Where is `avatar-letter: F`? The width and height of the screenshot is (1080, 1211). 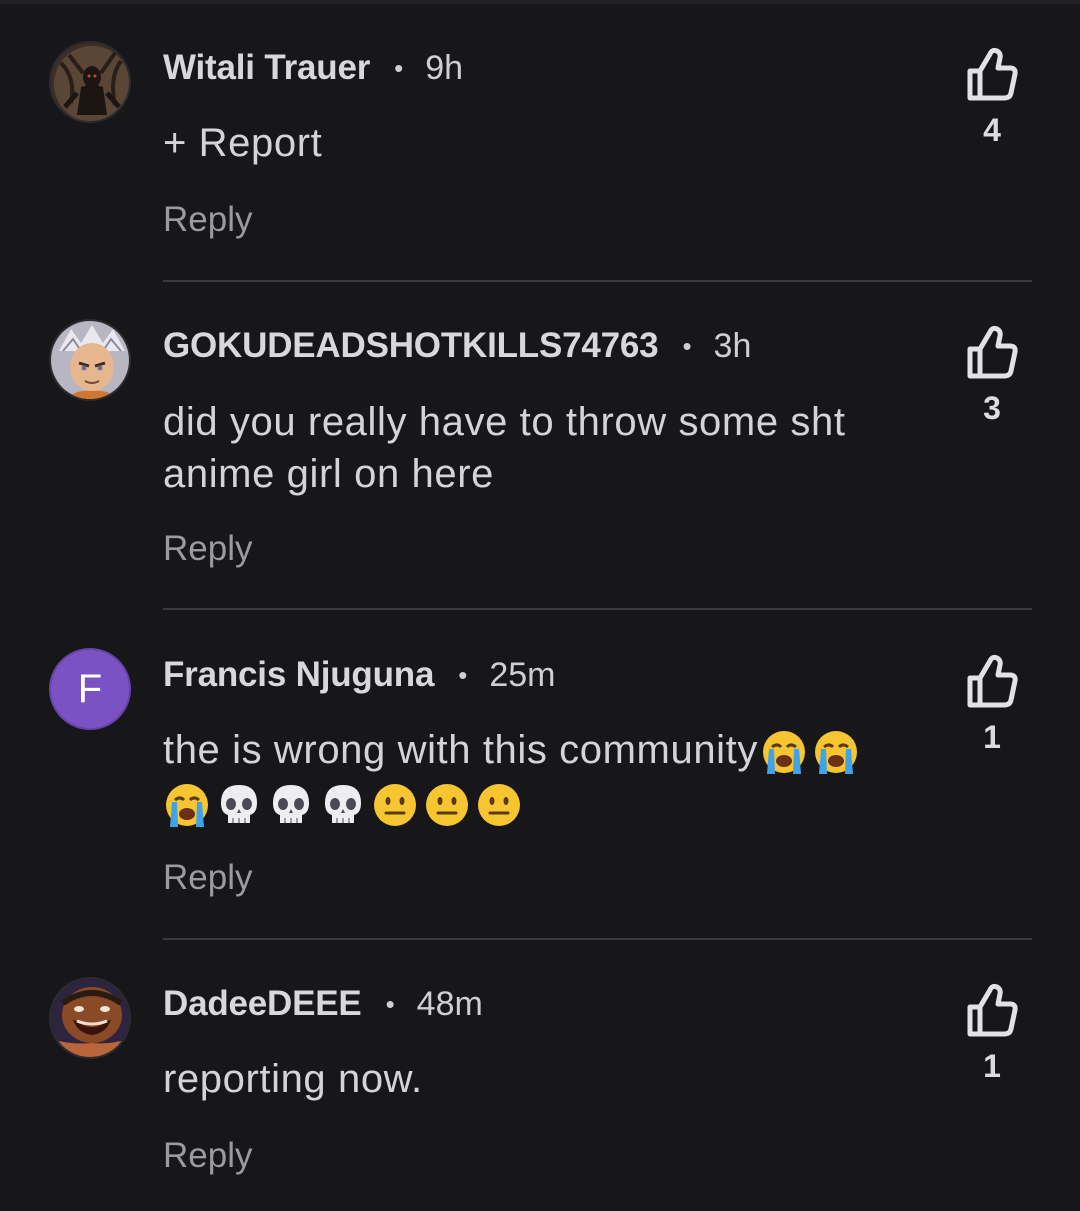 avatar-letter: F is located at coordinates (90, 688).